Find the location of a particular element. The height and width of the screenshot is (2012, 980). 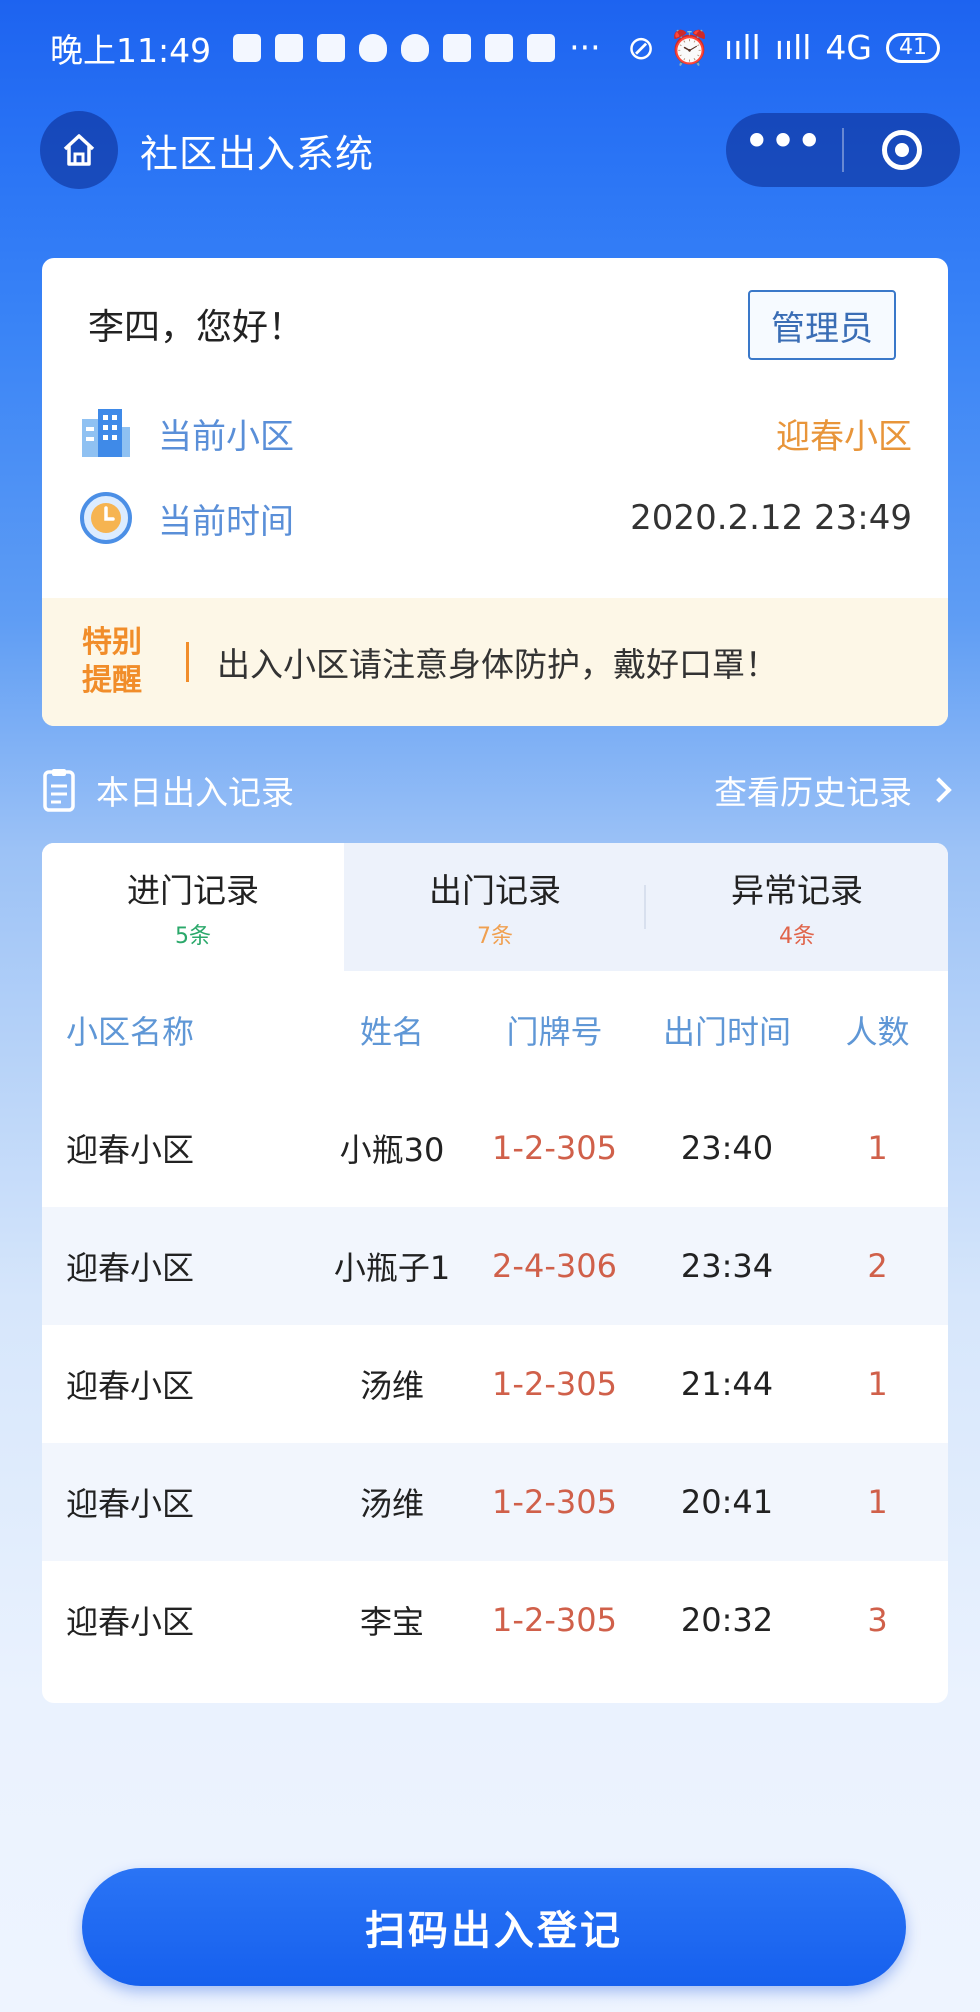

notification-icons: ··· is located at coordinates (417, 47).